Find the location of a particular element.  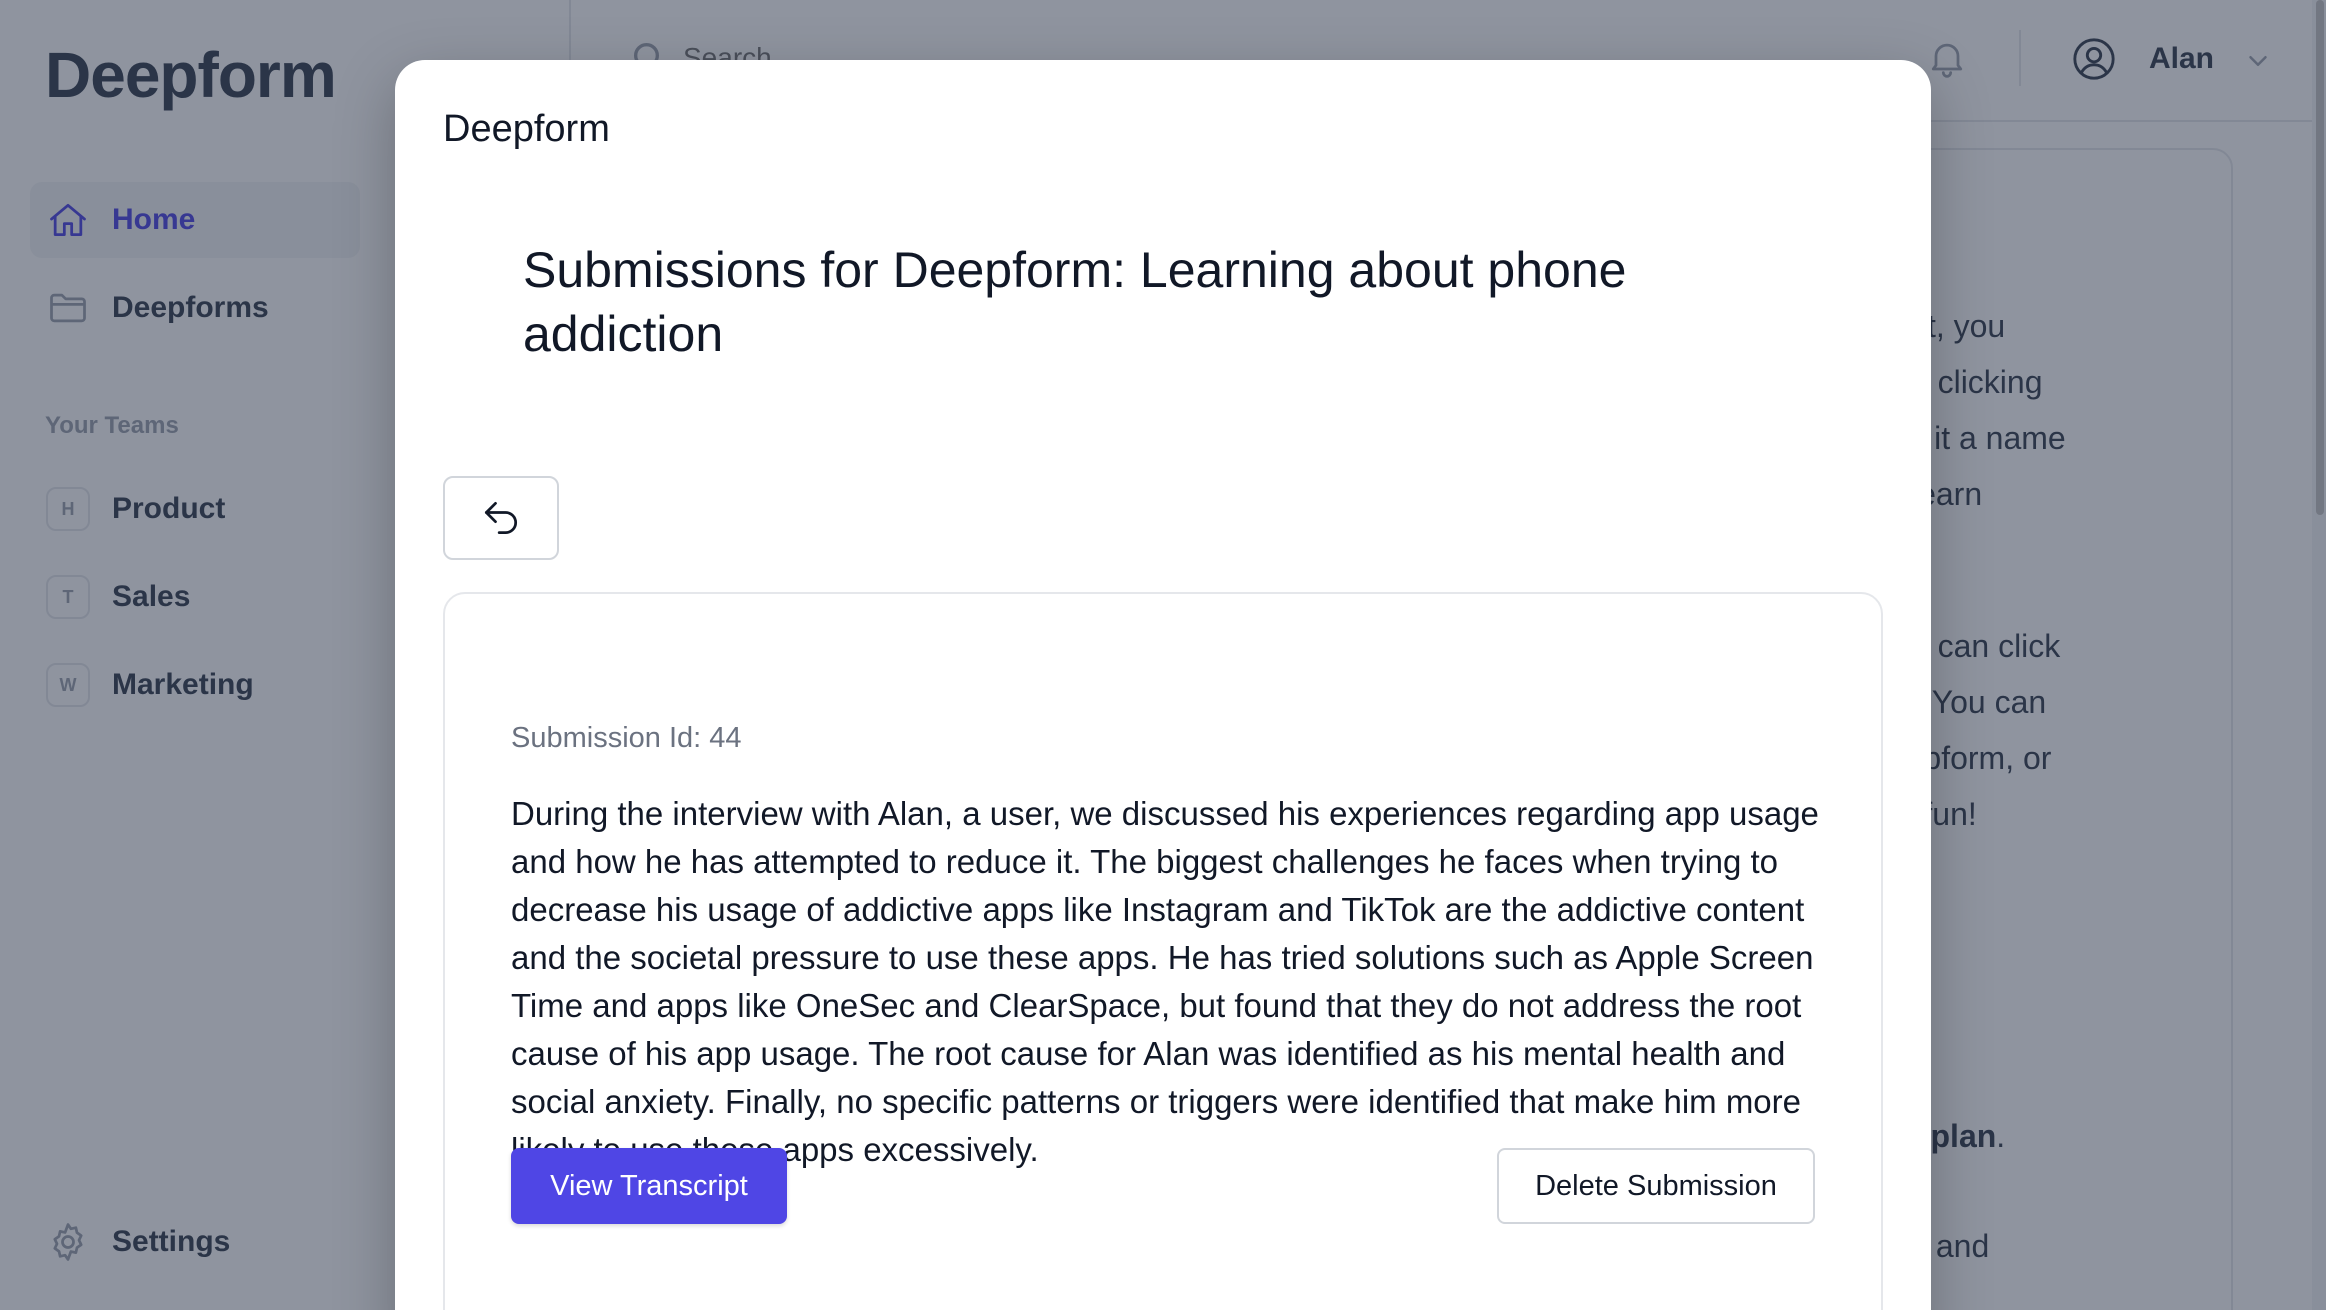

back-button is located at coordinates (501, 518).